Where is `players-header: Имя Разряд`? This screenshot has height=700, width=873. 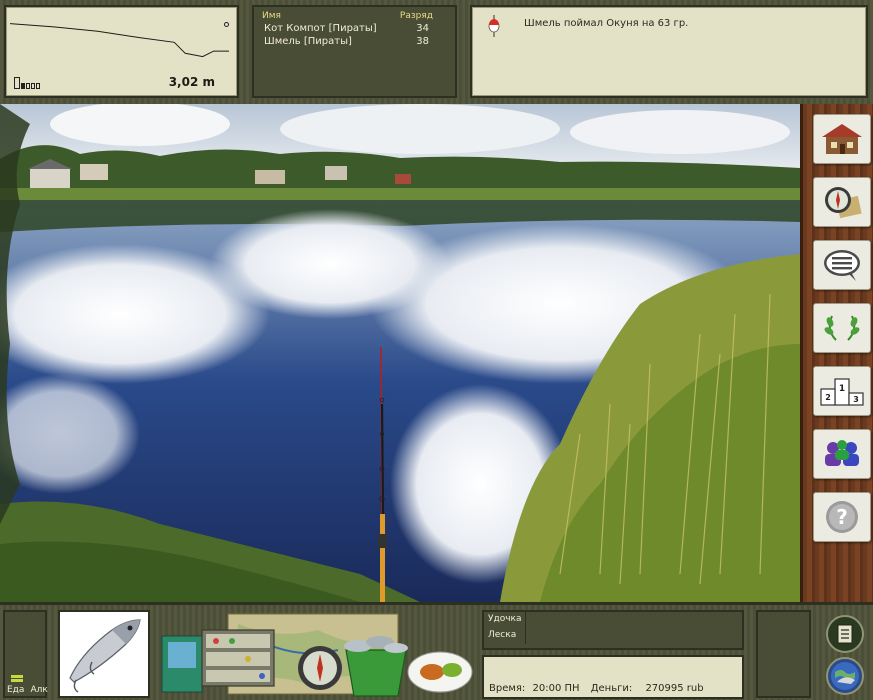
players-header: Имя Разряд is located at coordinates (354, 14).